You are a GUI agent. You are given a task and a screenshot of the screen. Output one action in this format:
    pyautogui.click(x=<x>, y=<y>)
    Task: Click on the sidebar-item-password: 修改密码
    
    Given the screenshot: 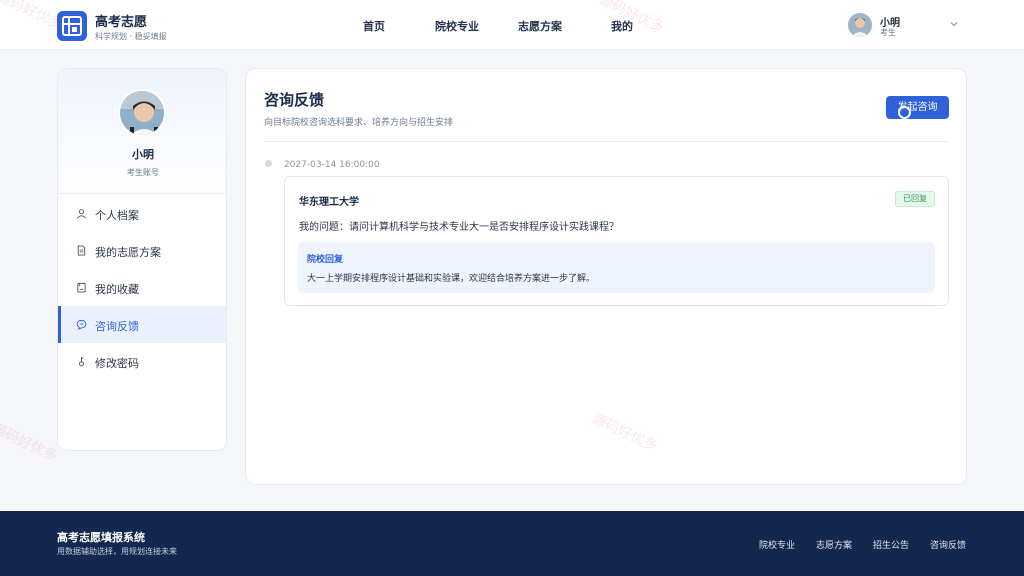 What is the action you would take?
    pyautogui.click(x=142, y=361)
    